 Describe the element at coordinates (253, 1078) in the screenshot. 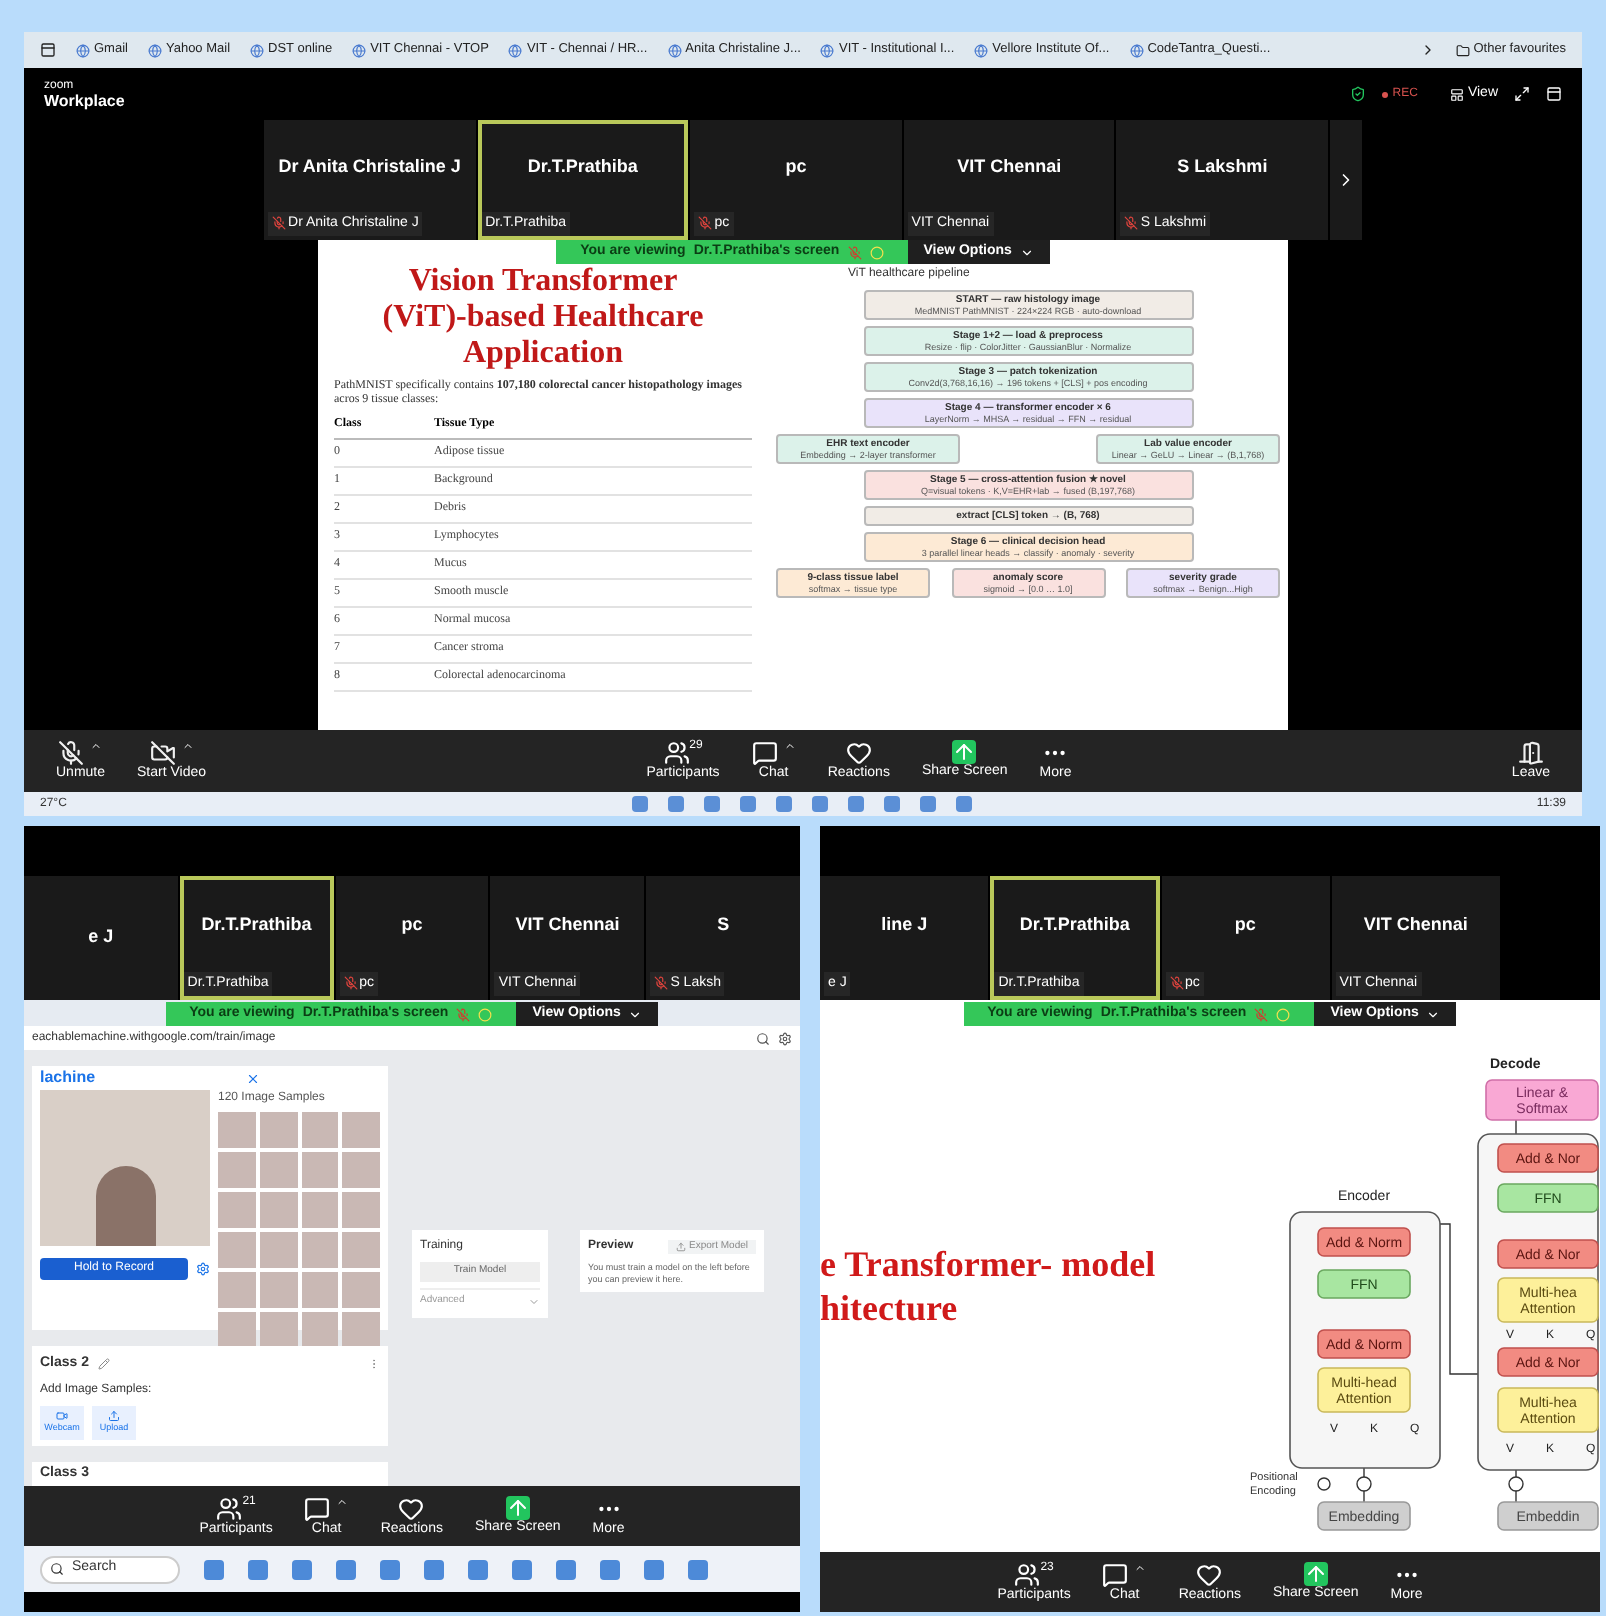

I see `close-icon` at that location.